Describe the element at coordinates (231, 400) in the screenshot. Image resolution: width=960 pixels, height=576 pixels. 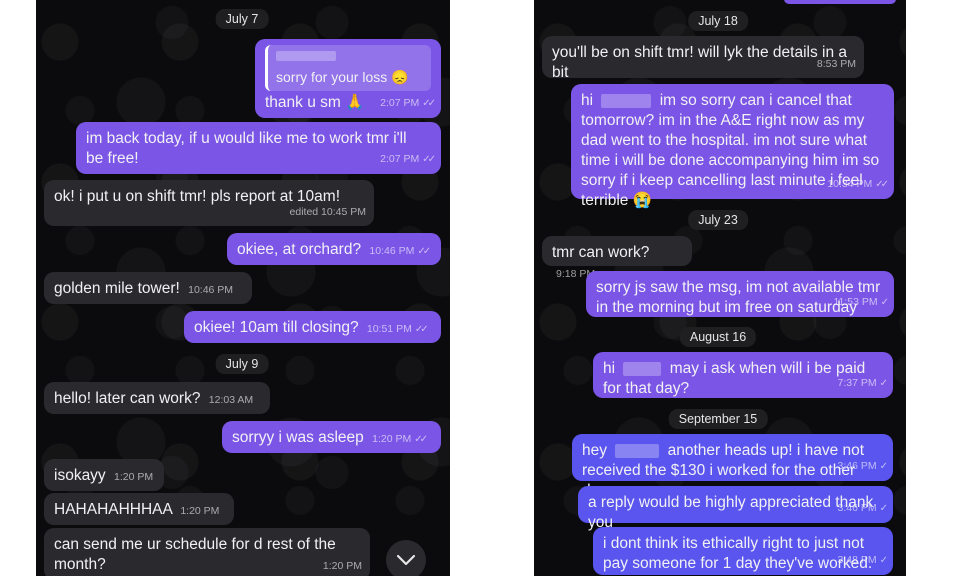
I see `message-time: 12:03 AM` at that location.